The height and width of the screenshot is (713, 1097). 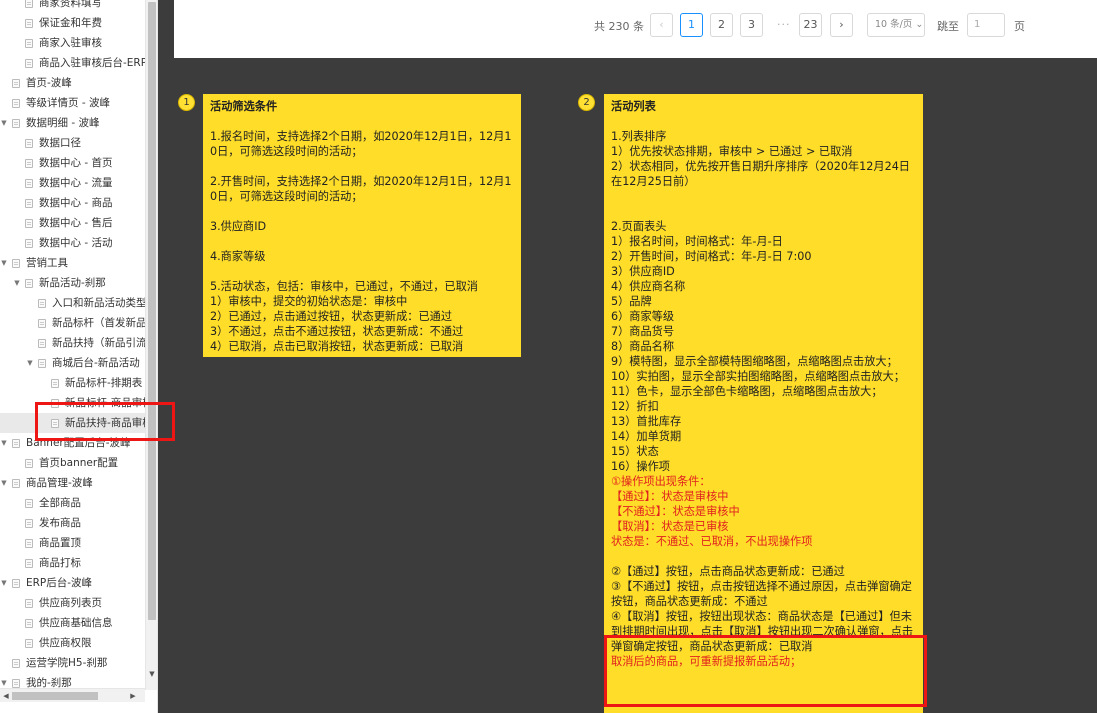 What do you see at coordinates (104, 383) in the screenshot?
I see `sidebar-item-label: 新品标杆-排期表` at bounding box center [104, 383].